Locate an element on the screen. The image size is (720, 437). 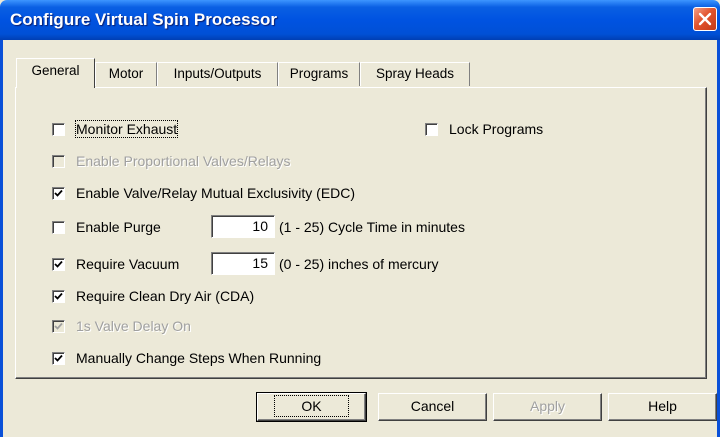
checkbox-label: Monitor Exhaust is located at coordinates (126, 129).